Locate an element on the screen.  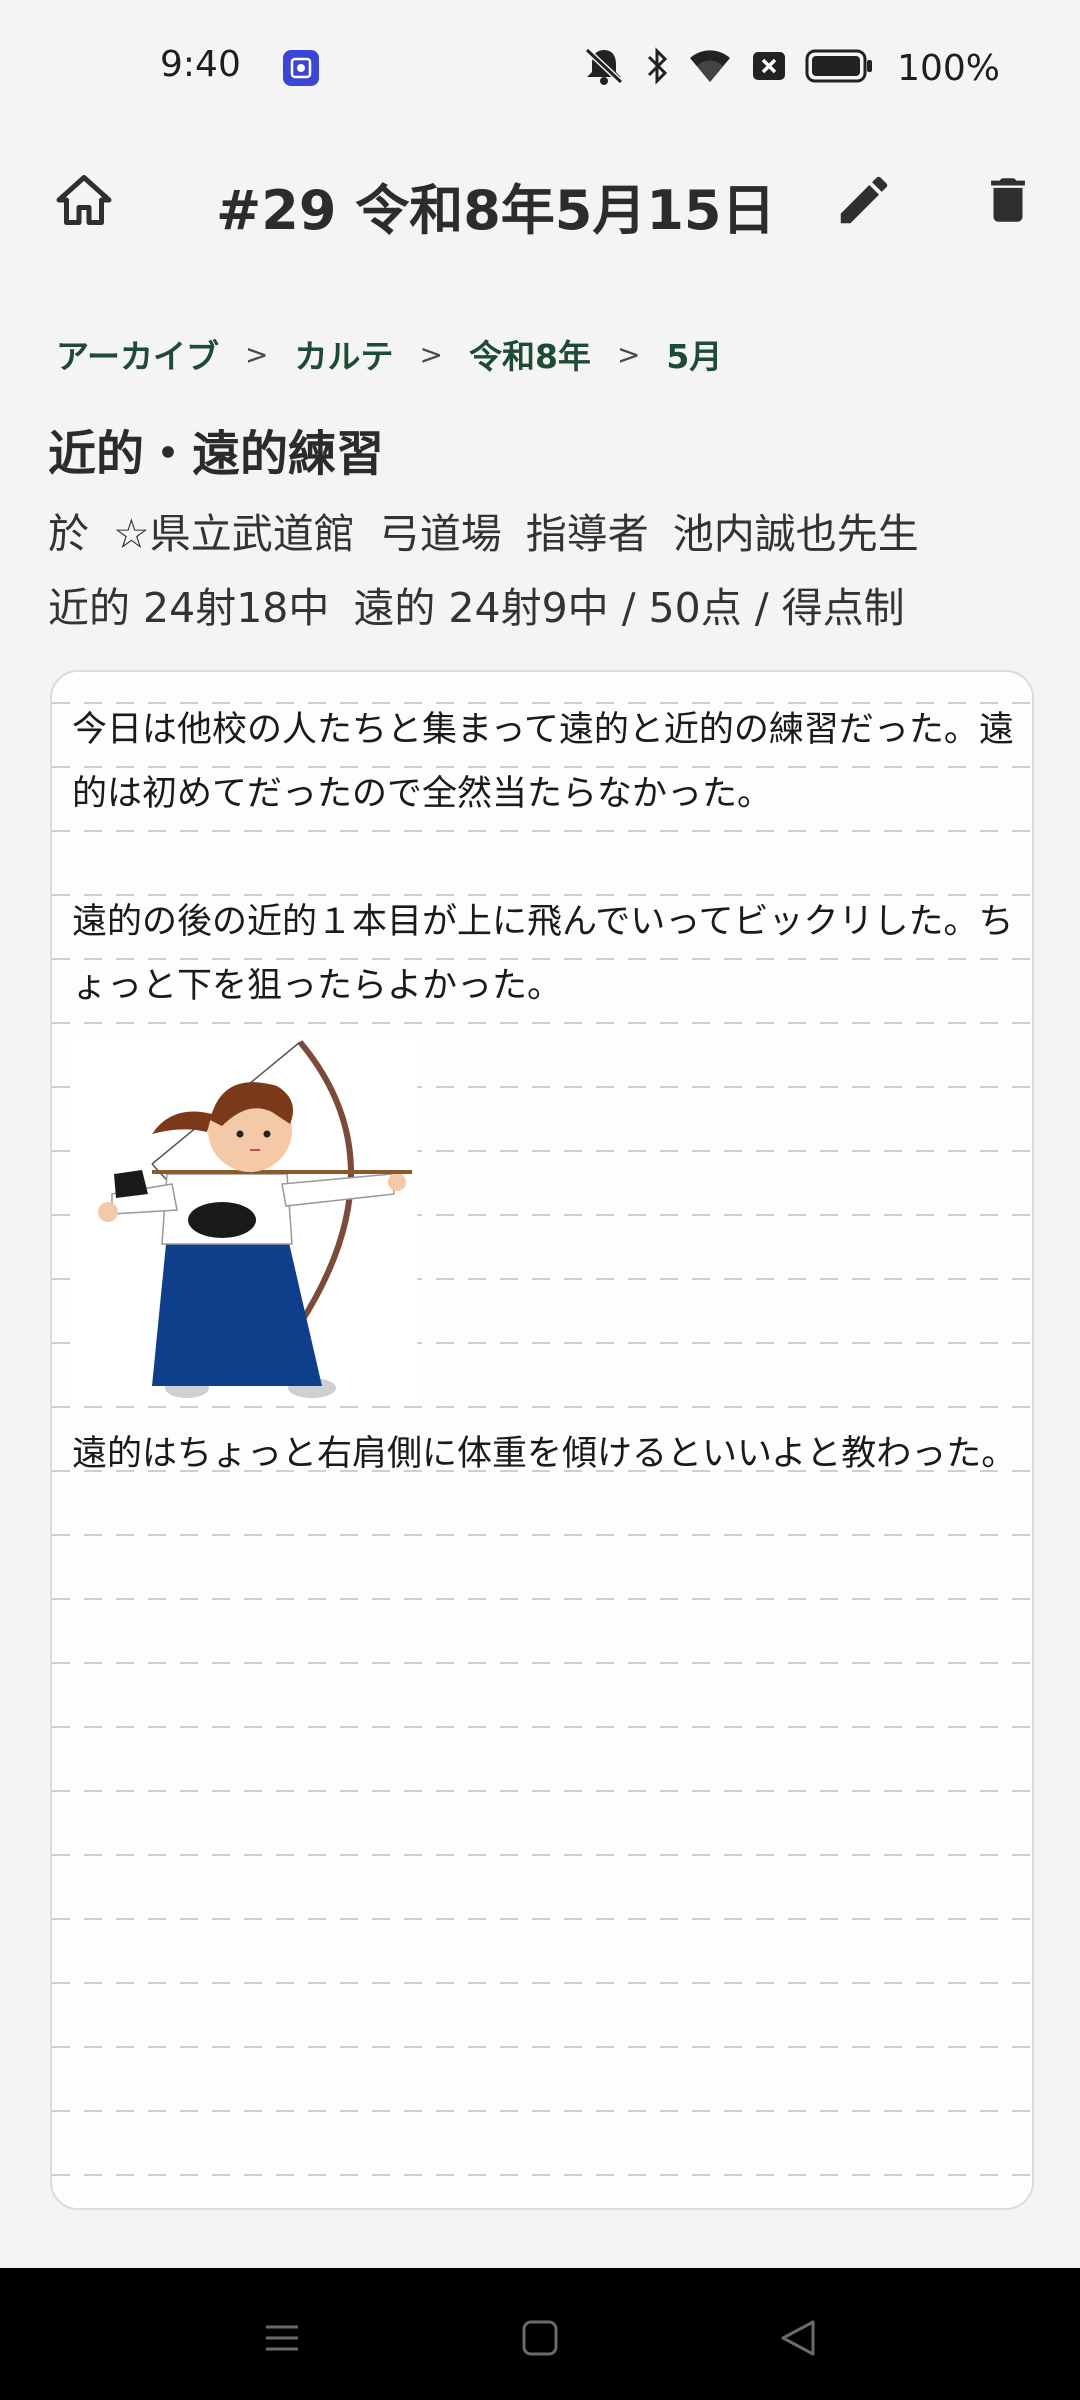
breadcrumb-year: 令和8年 is located at coordinates (530, 354).